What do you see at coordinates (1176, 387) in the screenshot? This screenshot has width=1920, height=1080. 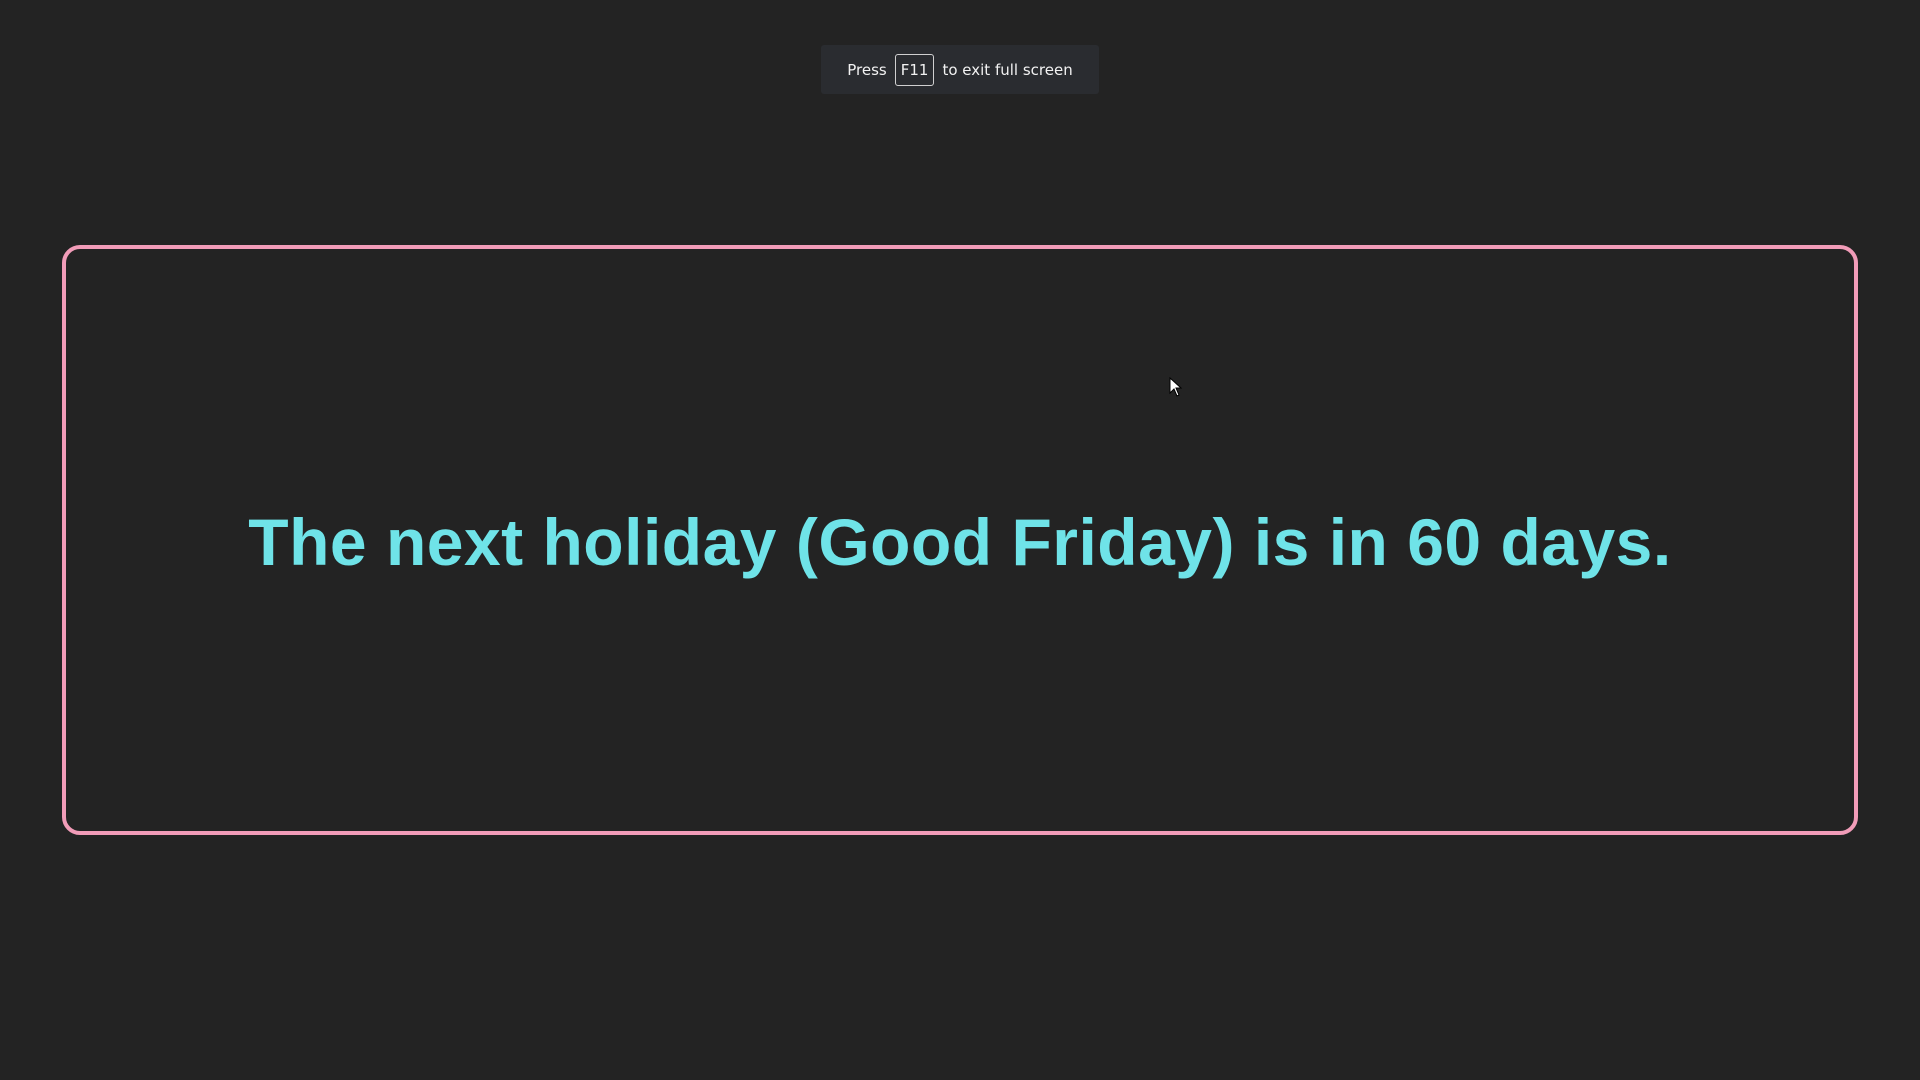 I see `arrow-cursor-icon` at bounding box center [1176, 387].